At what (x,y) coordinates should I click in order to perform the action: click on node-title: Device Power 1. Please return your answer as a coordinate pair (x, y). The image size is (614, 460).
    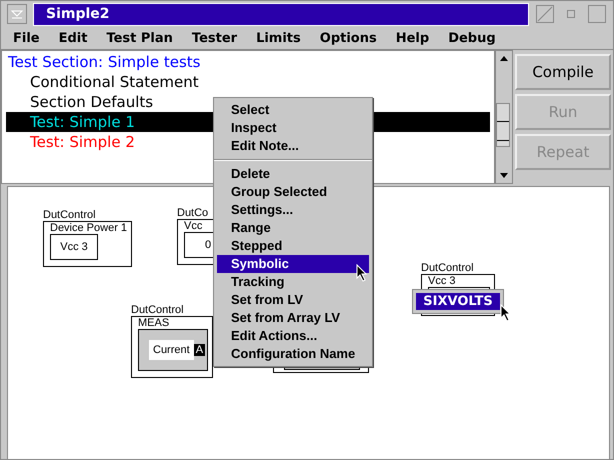
    Looking at the image, I should click on (89, 228).